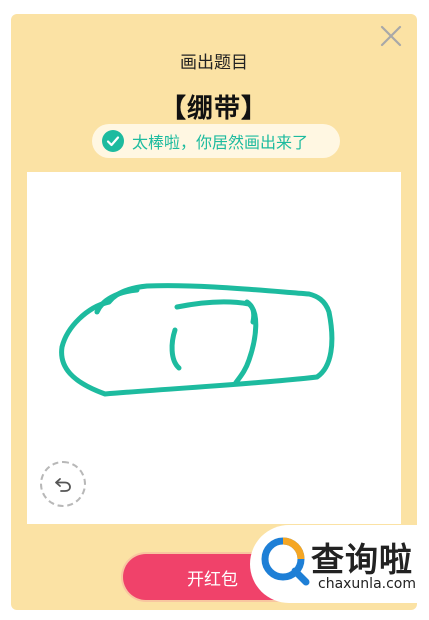 The image size is (429, 620). Describe the element at coordinates (214, 63) in the screenshot. I see `prompt-hint: 画出题目` at that location.